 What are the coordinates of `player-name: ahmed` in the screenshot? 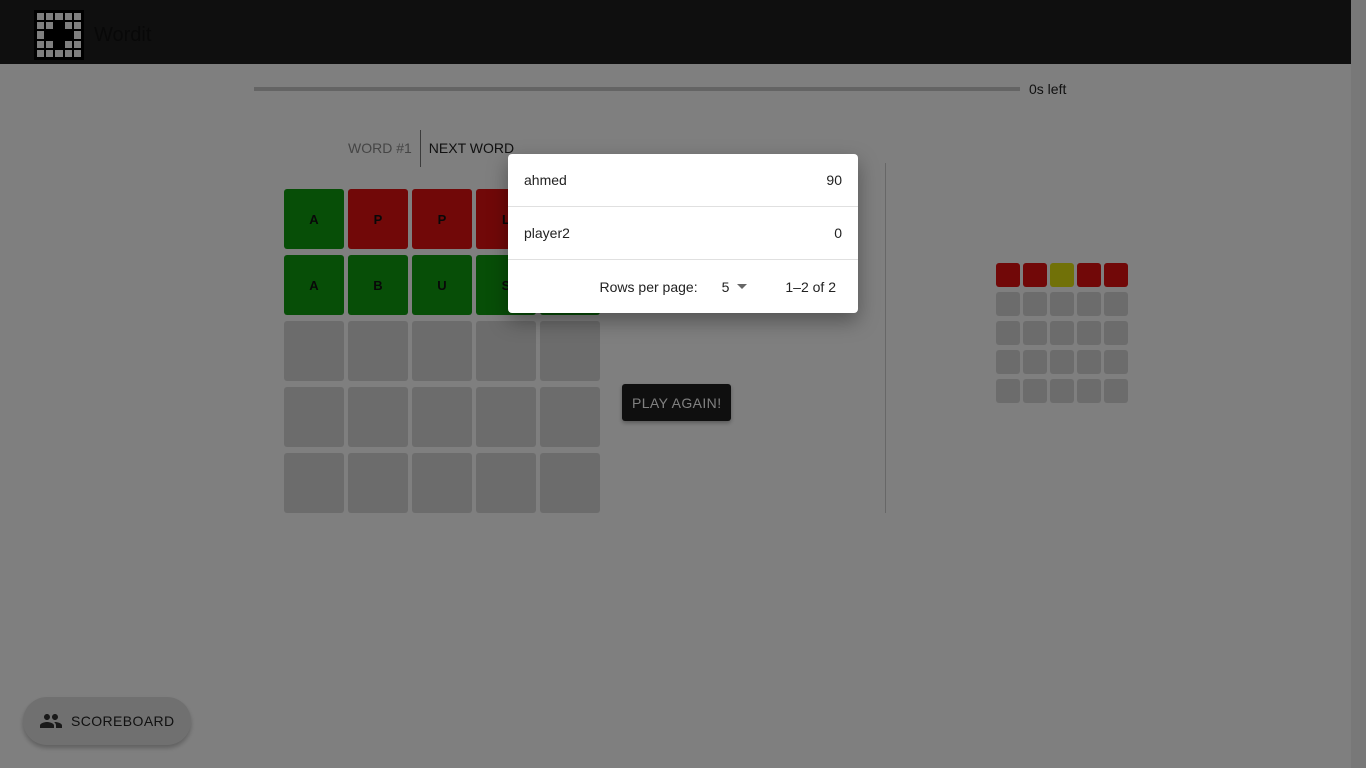 It's located at (545, 180).